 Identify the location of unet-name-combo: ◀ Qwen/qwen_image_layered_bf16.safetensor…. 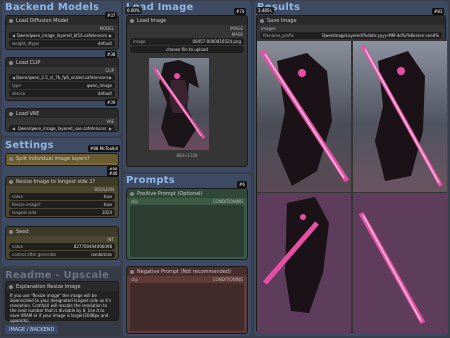
(62, 35).